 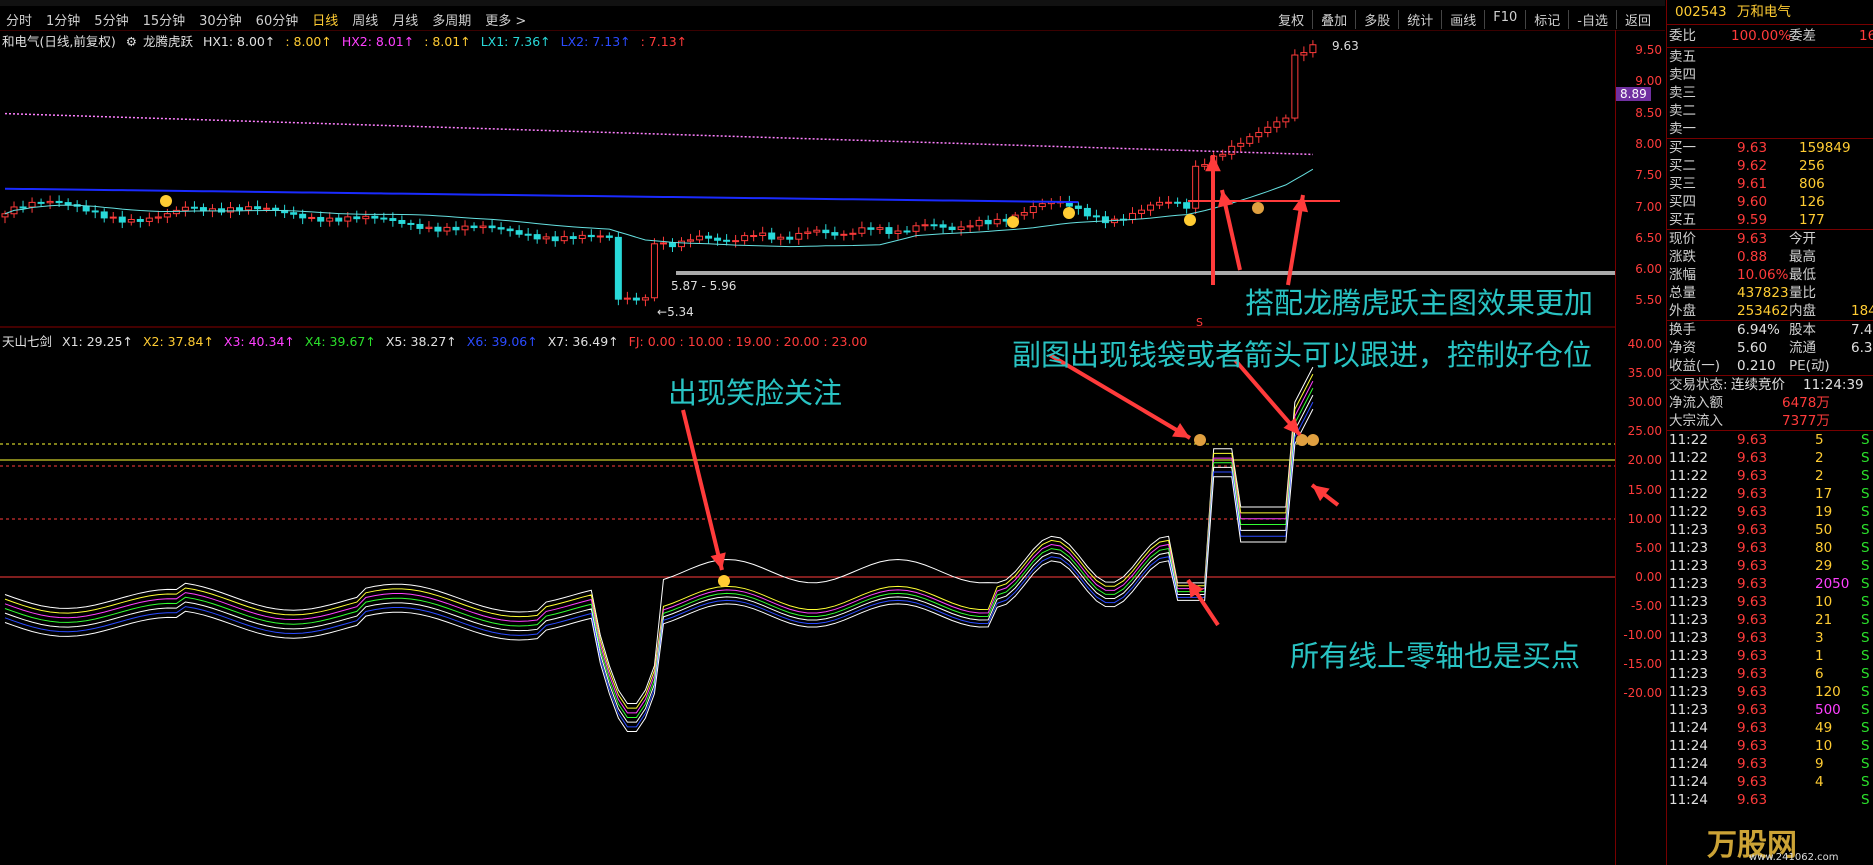 I want to click on status-row: 交易状态: 连续竞价 11:24:39, so click(x=1770, y=385).